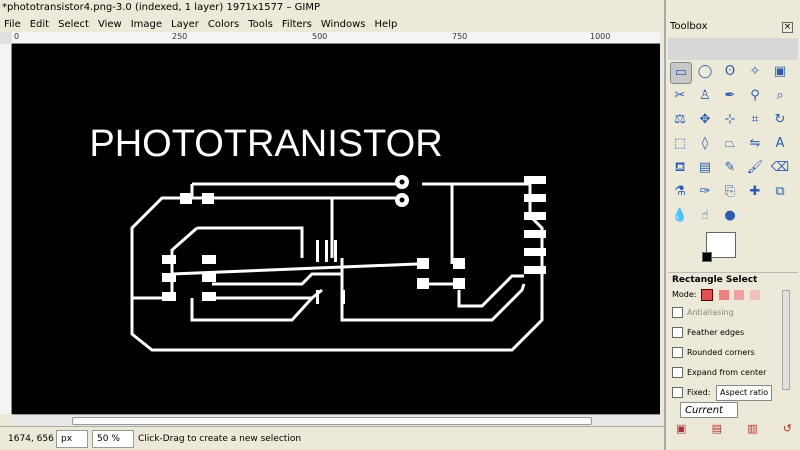 Image resolution: width=800 pixels, height=450 pixels. I want to click on fixed-checkbox, so click(677, 392).